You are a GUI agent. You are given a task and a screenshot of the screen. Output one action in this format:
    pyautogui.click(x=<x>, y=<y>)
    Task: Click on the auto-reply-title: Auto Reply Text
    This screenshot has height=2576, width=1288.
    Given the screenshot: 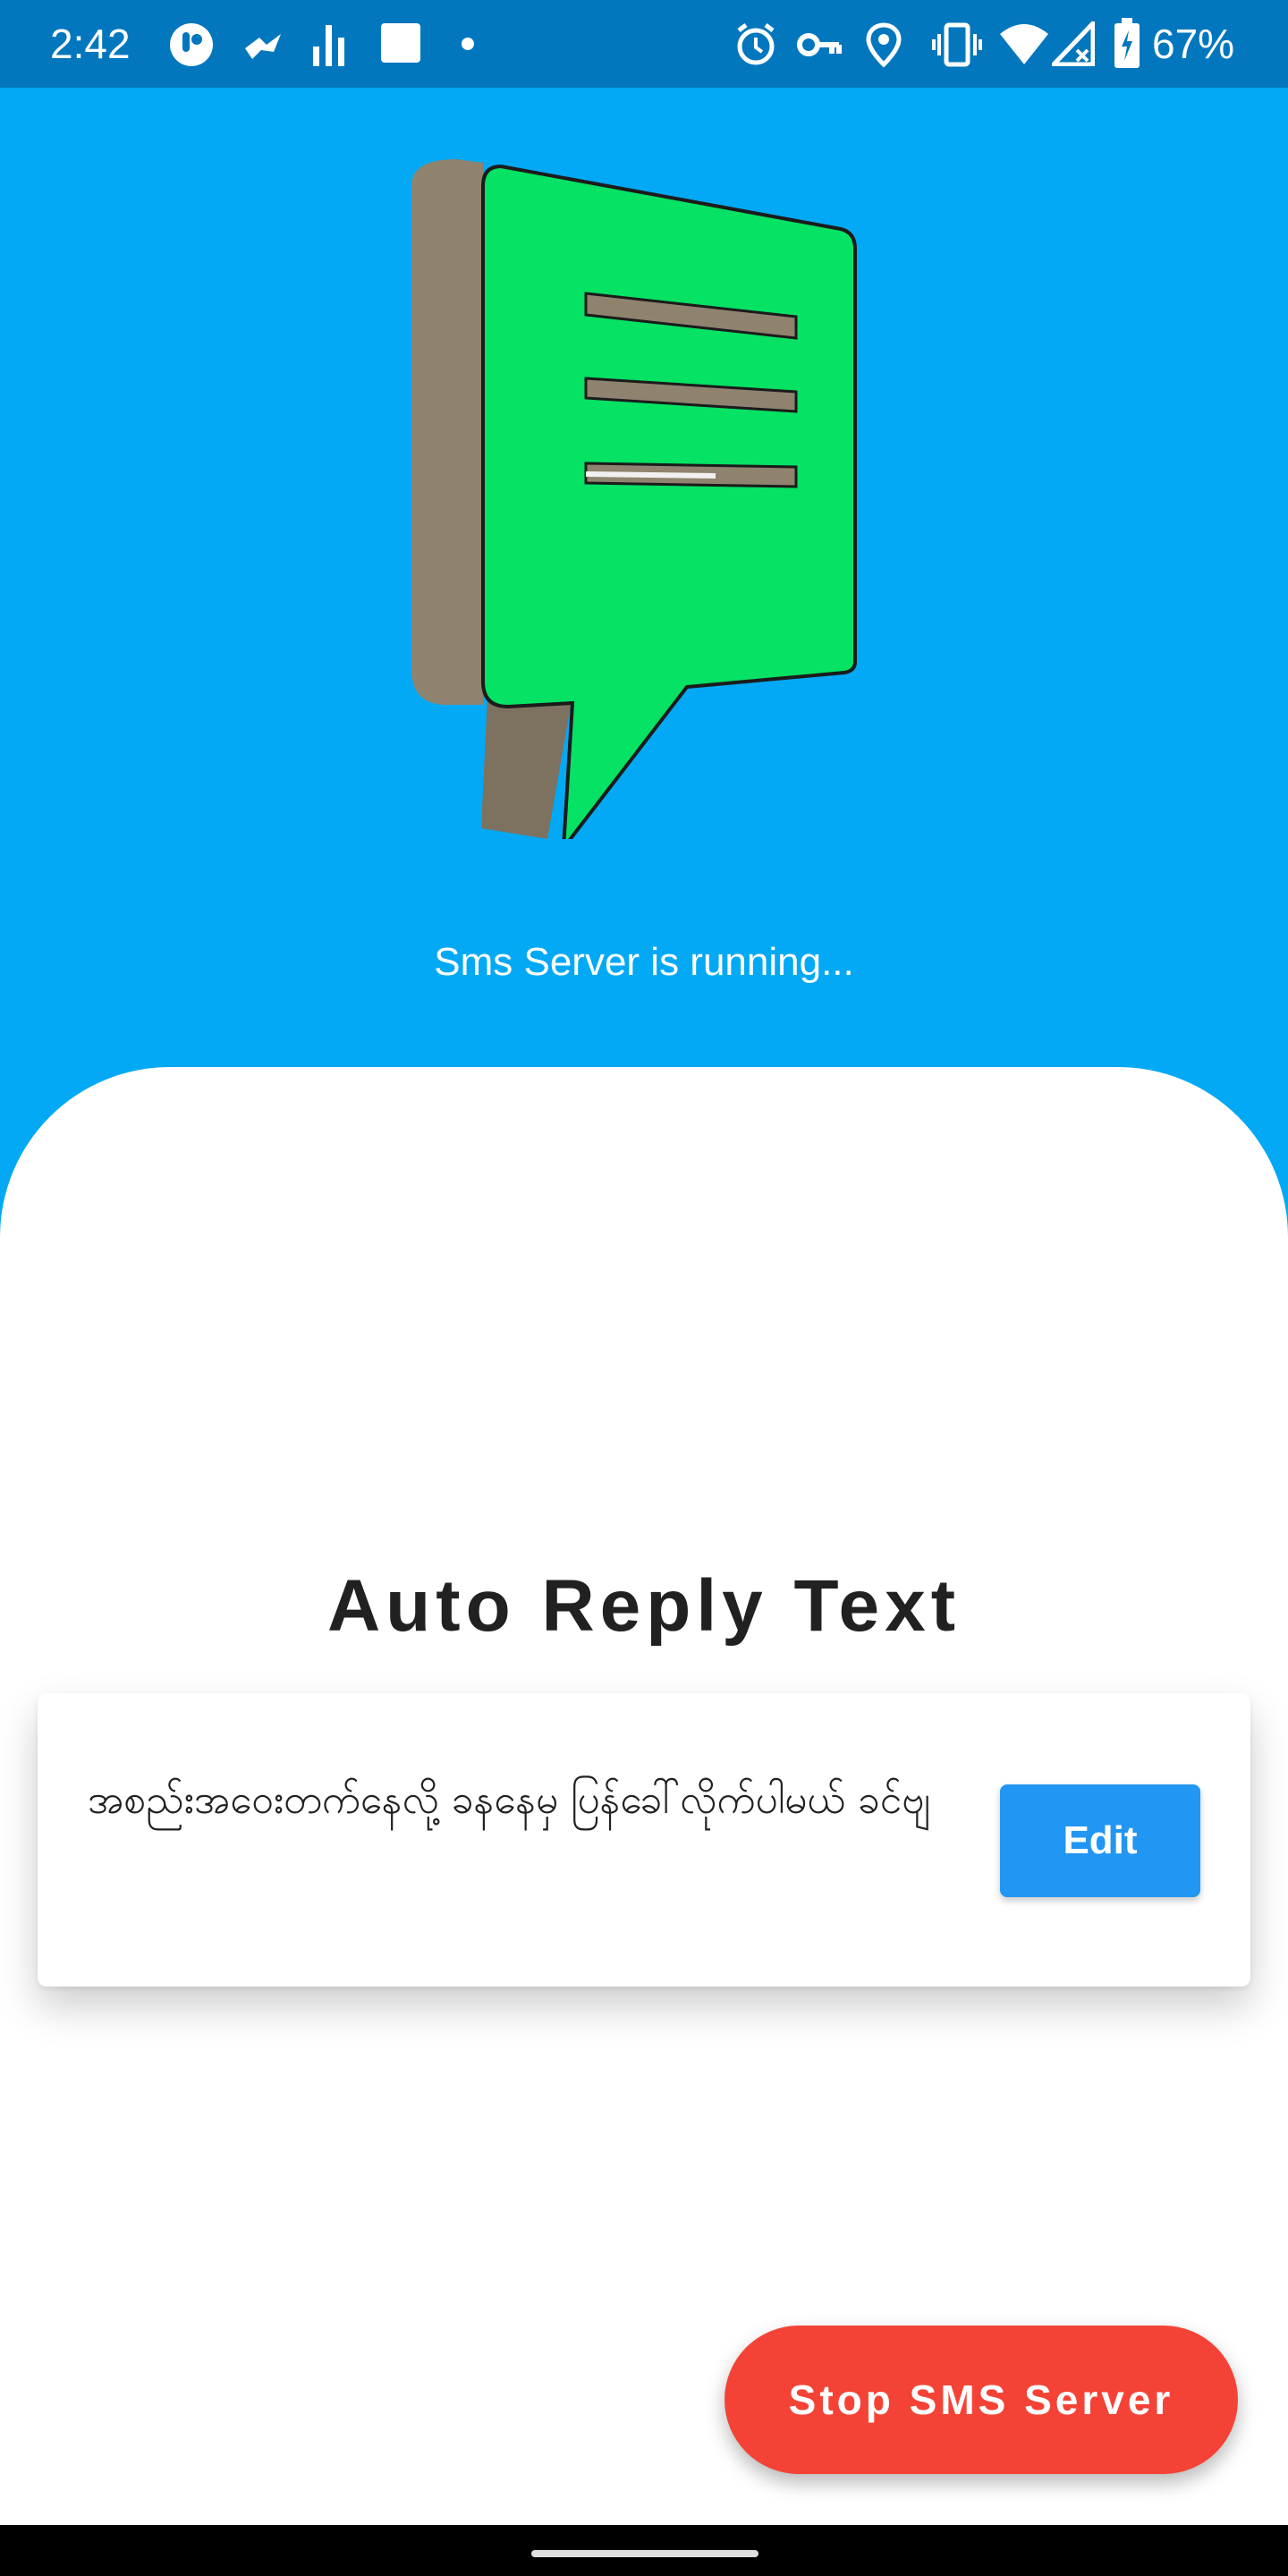 What is the action you would take?
    pyautogui.click(x=644, y=1606)
    